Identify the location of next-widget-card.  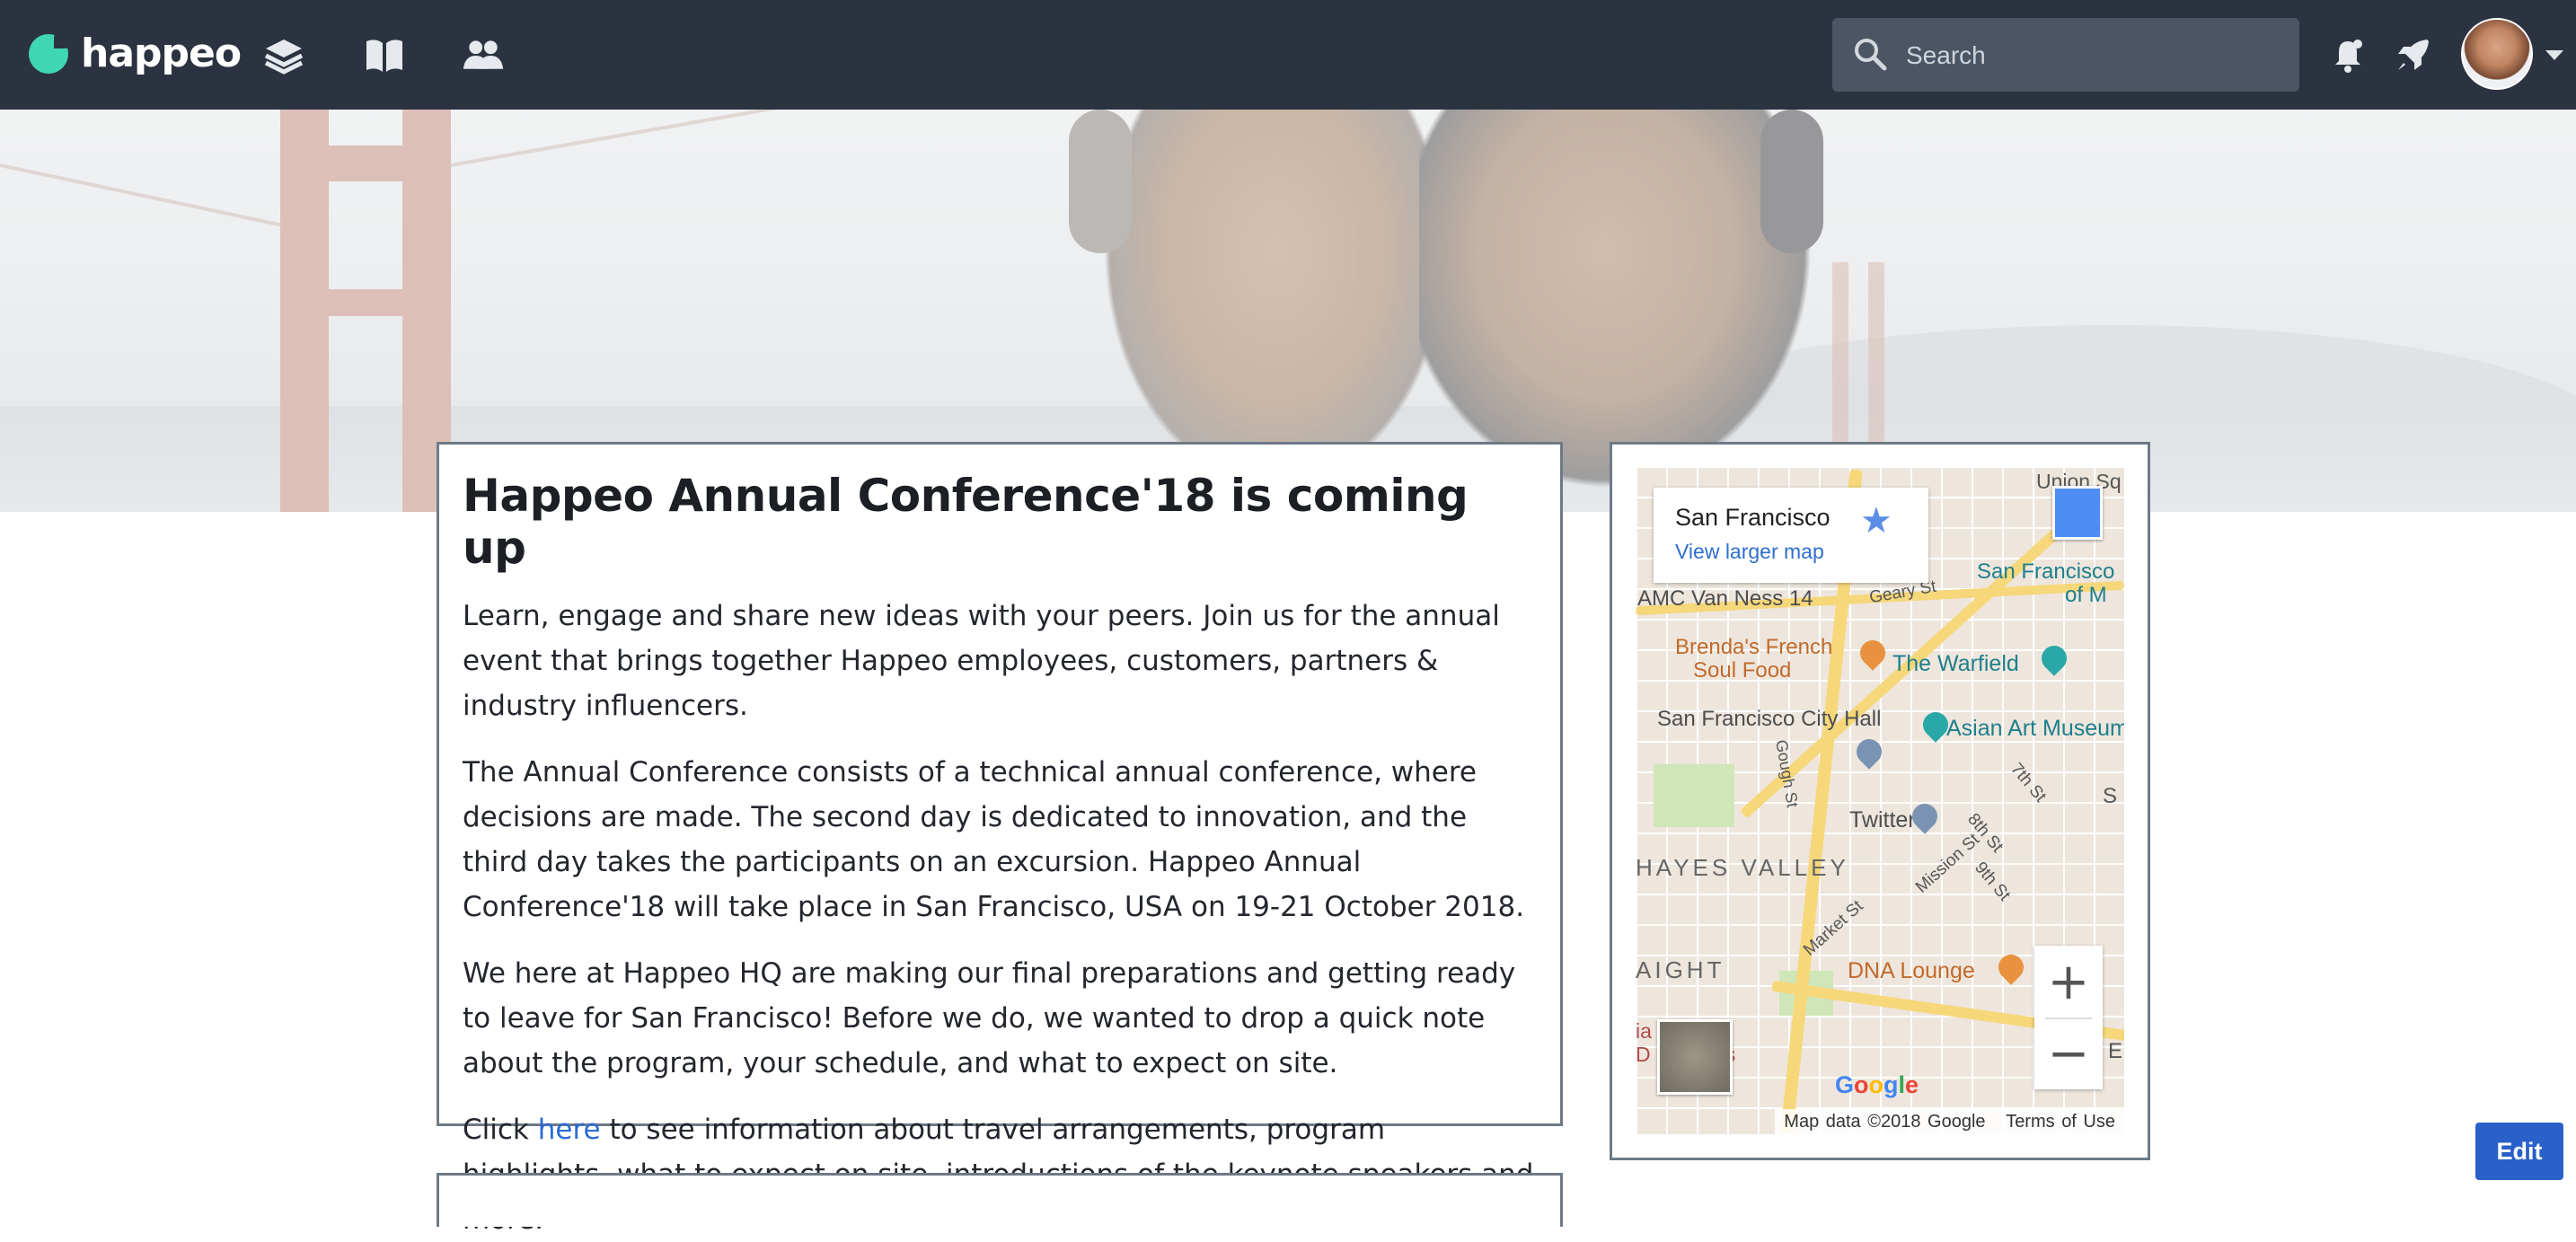
(1000, 1200).